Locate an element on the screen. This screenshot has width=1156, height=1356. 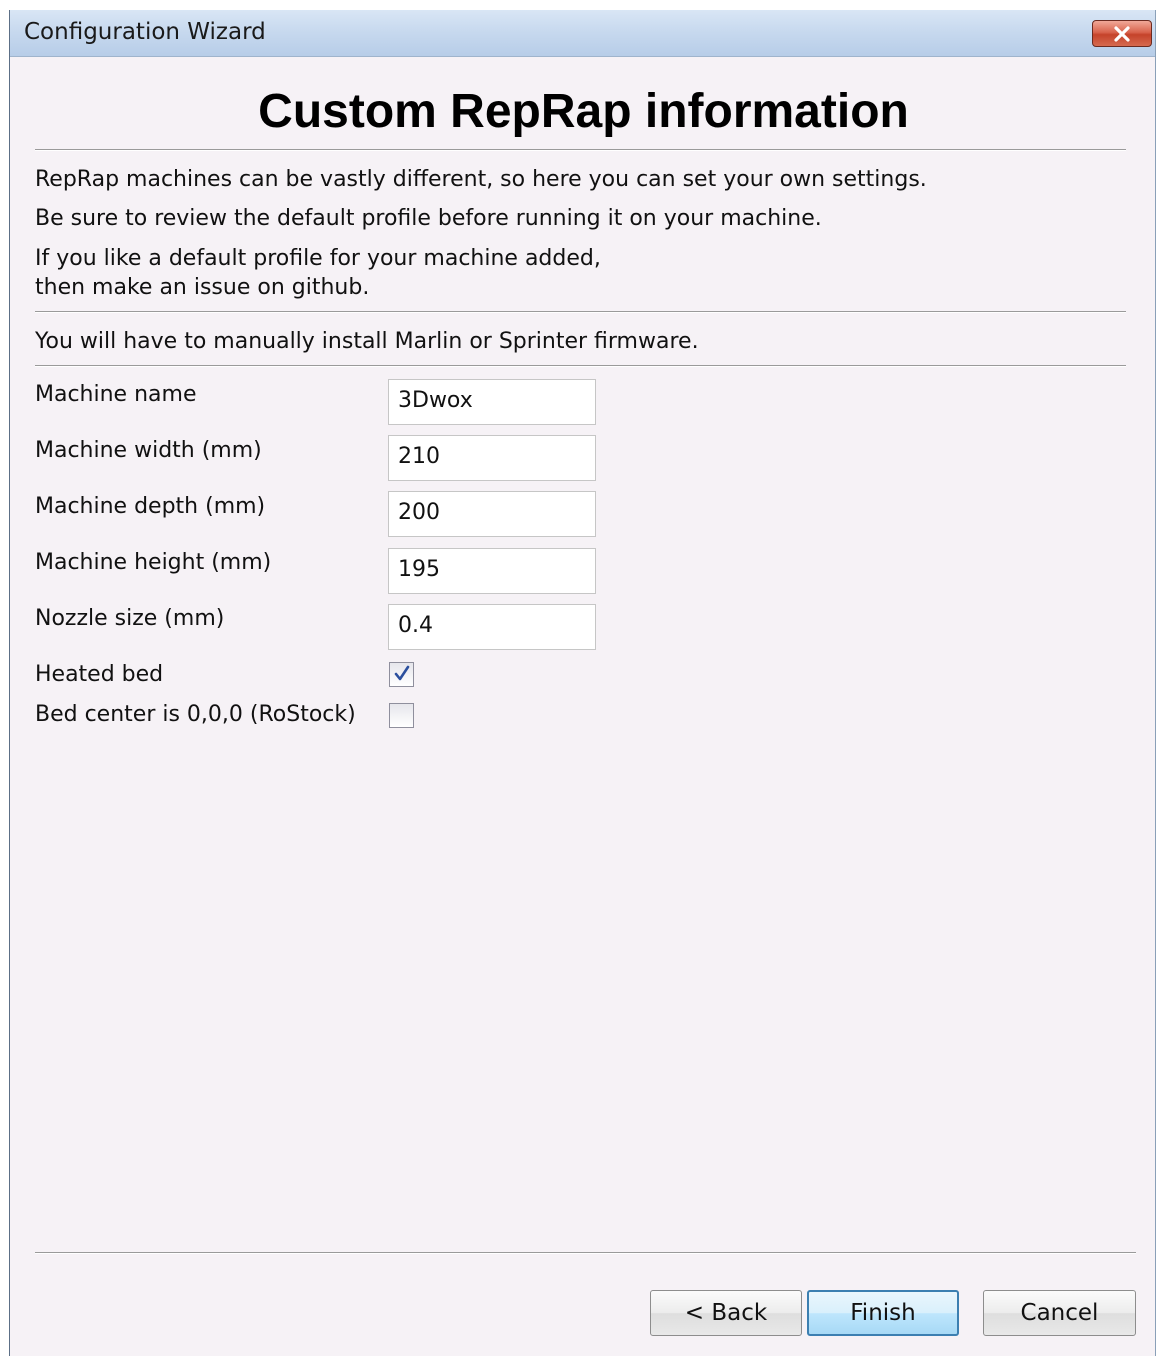
finish-button: Finish is located at coordinates (883, 1313).